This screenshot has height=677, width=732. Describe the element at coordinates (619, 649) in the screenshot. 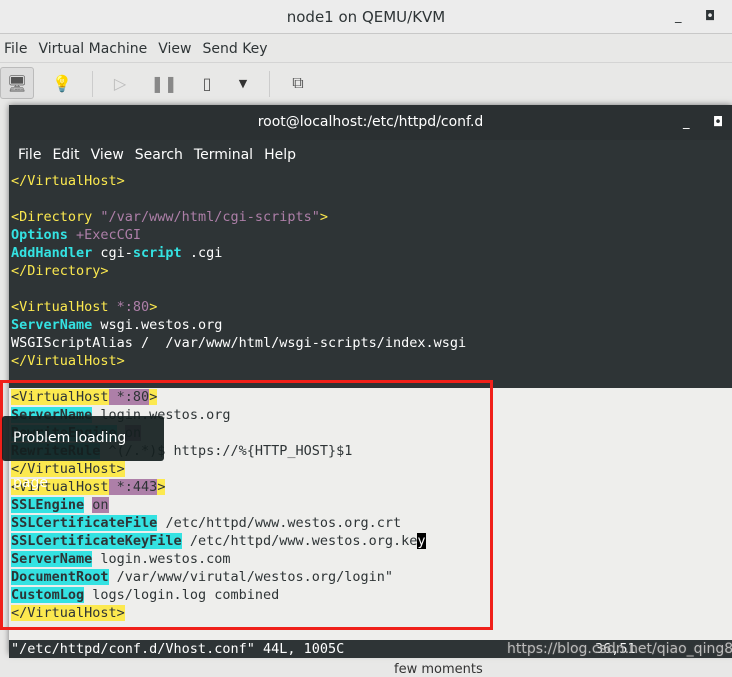

I see `watermark: https://blog.csdn.net/qiao_qing8` at that location.